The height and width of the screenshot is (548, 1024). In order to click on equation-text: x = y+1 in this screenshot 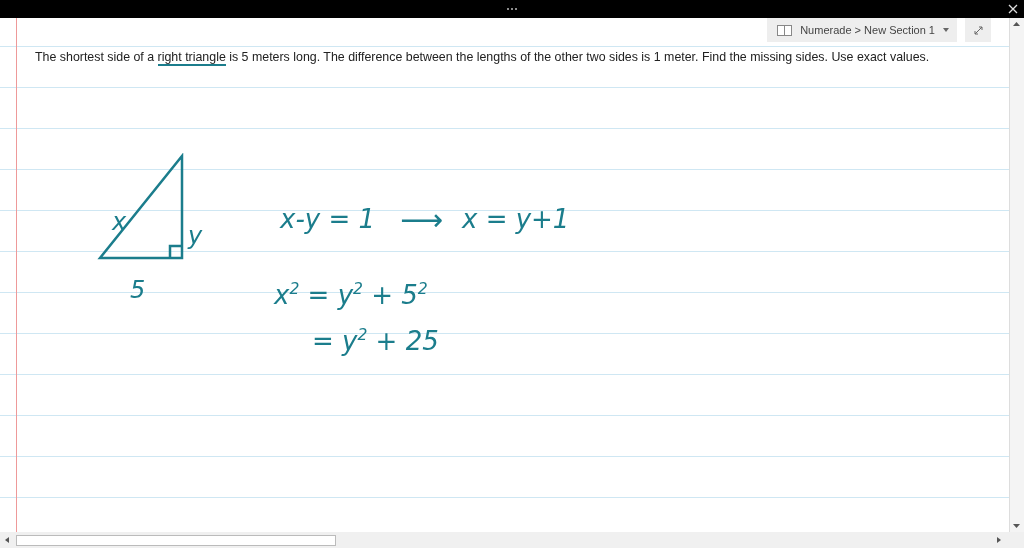, I will do `click(516, 220)`.